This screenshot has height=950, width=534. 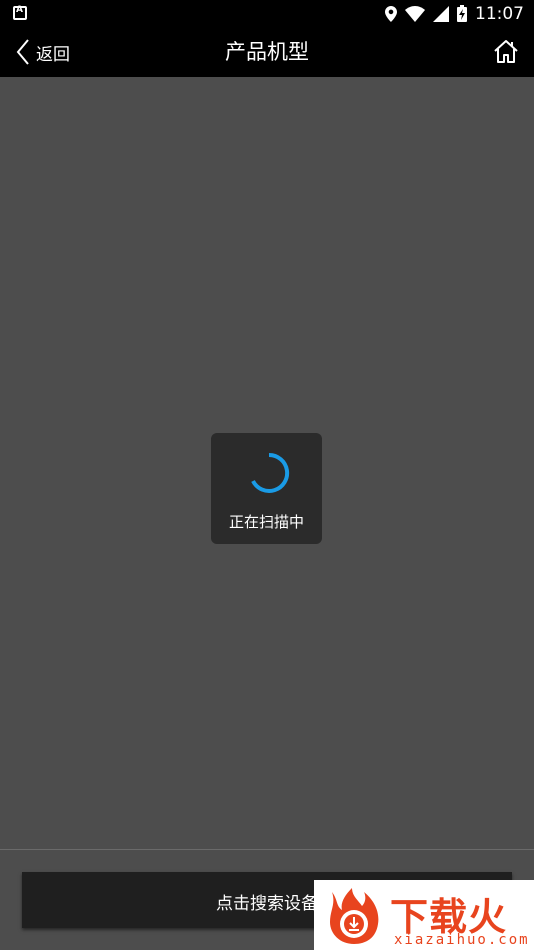 I want to click on status-bar: 11:07, so click(x=267, y=13).